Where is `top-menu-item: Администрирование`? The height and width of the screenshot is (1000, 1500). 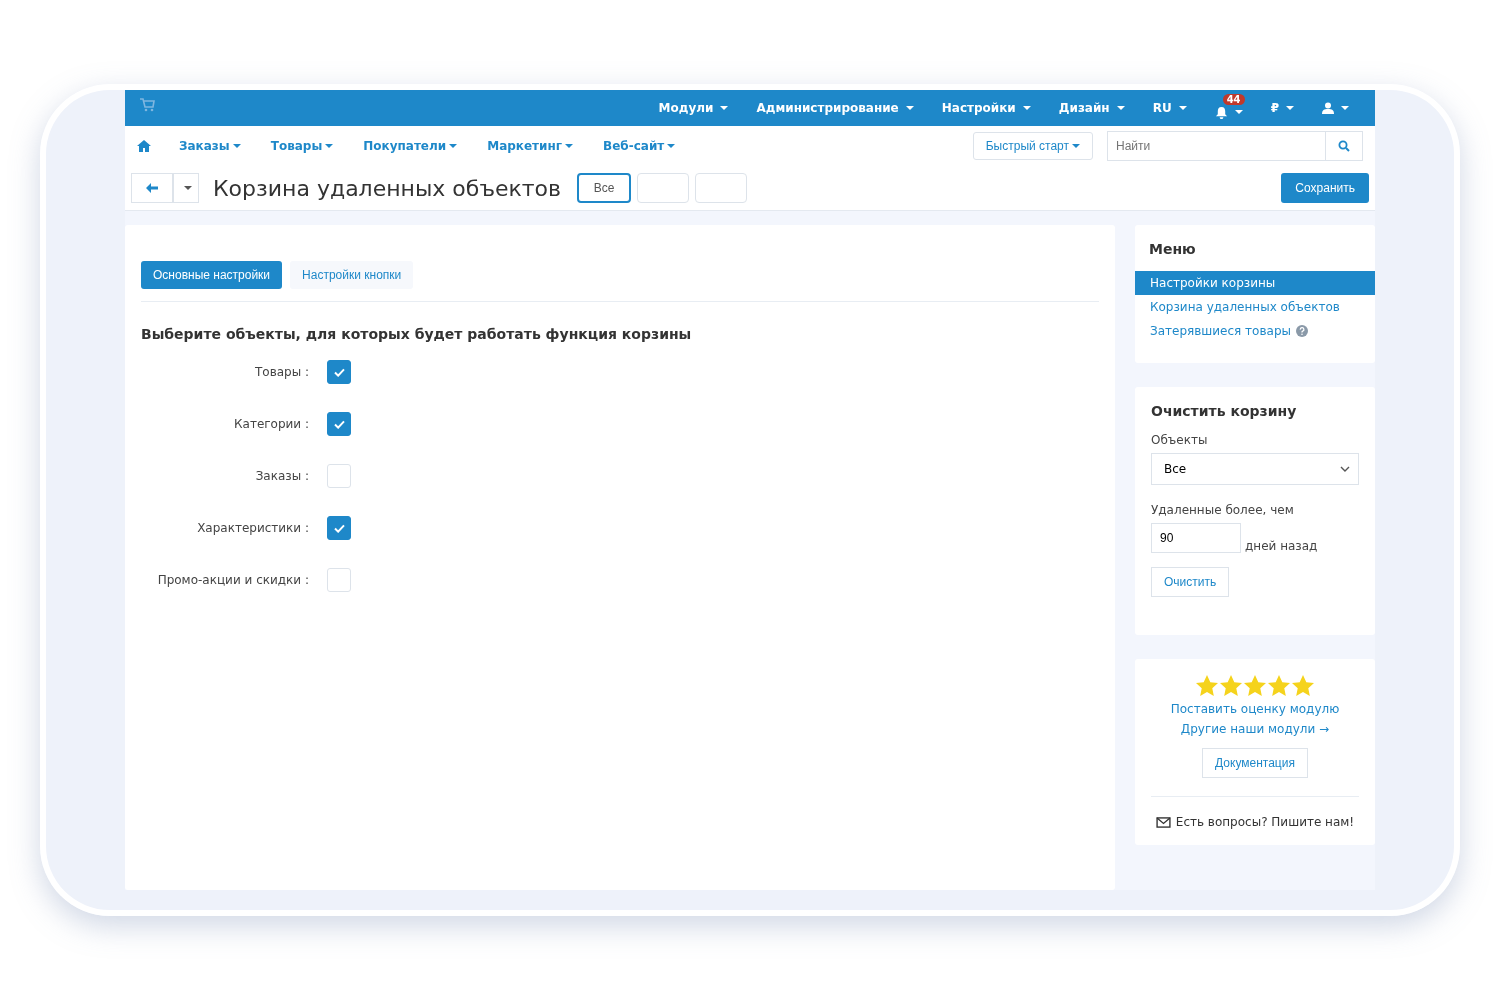
top-menu-item: Администрирование is located at coordinates (835, 108).